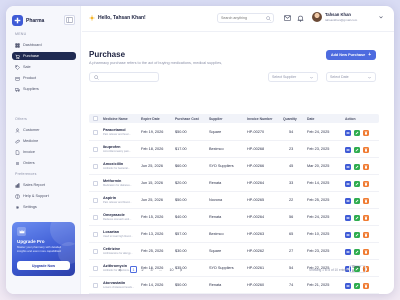 The image size is (400, 300). I want to click on crown-icon, so click(21, 231).